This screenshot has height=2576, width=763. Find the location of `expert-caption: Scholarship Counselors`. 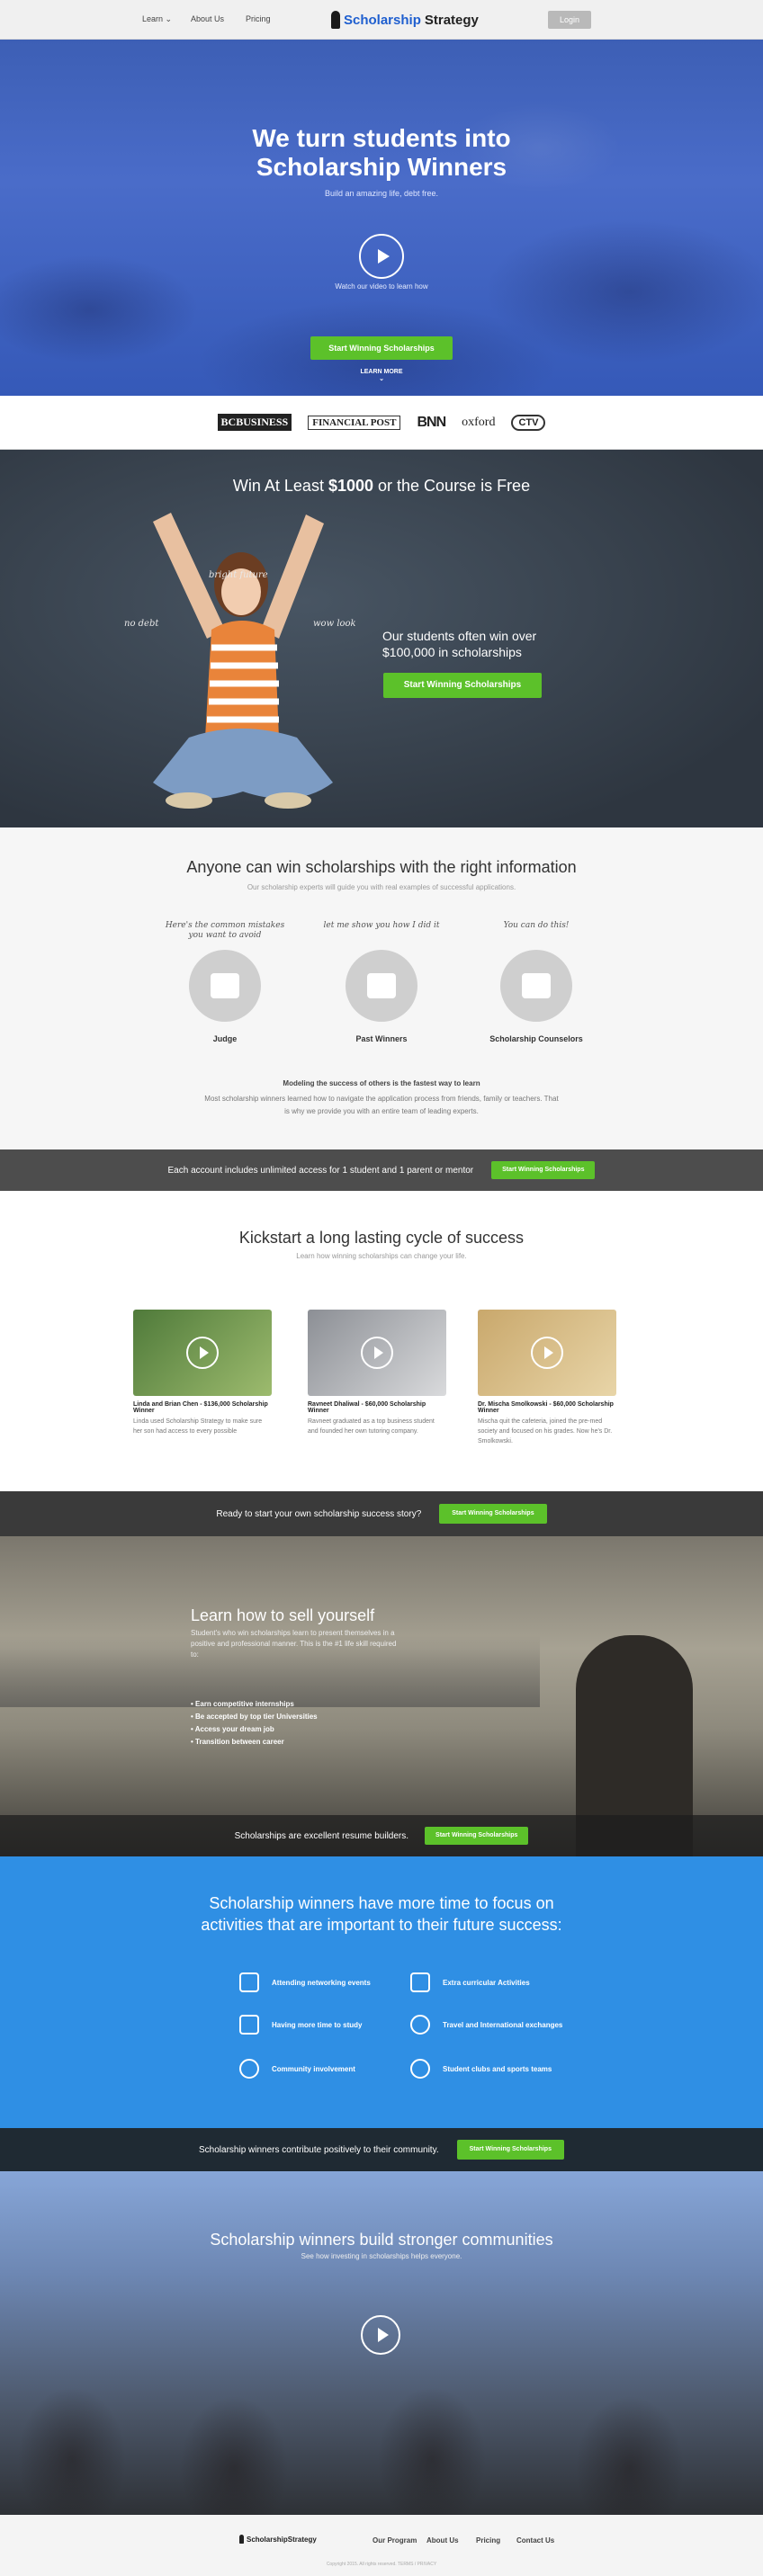

expert-caption: Scholarship Counselors is located at coordinates (536, 1038).